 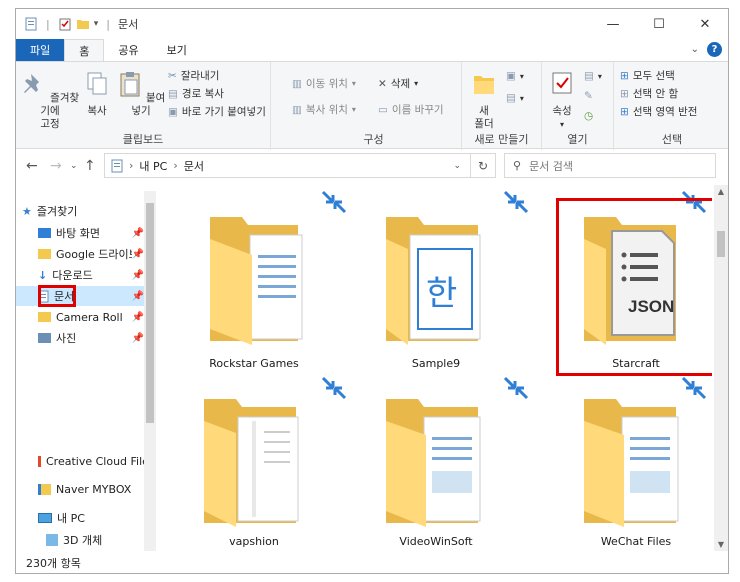 What do you see at coordinates (97, 94) in the screenshot?
I see `copy-button: 복사` at bounding box center [97, 94].